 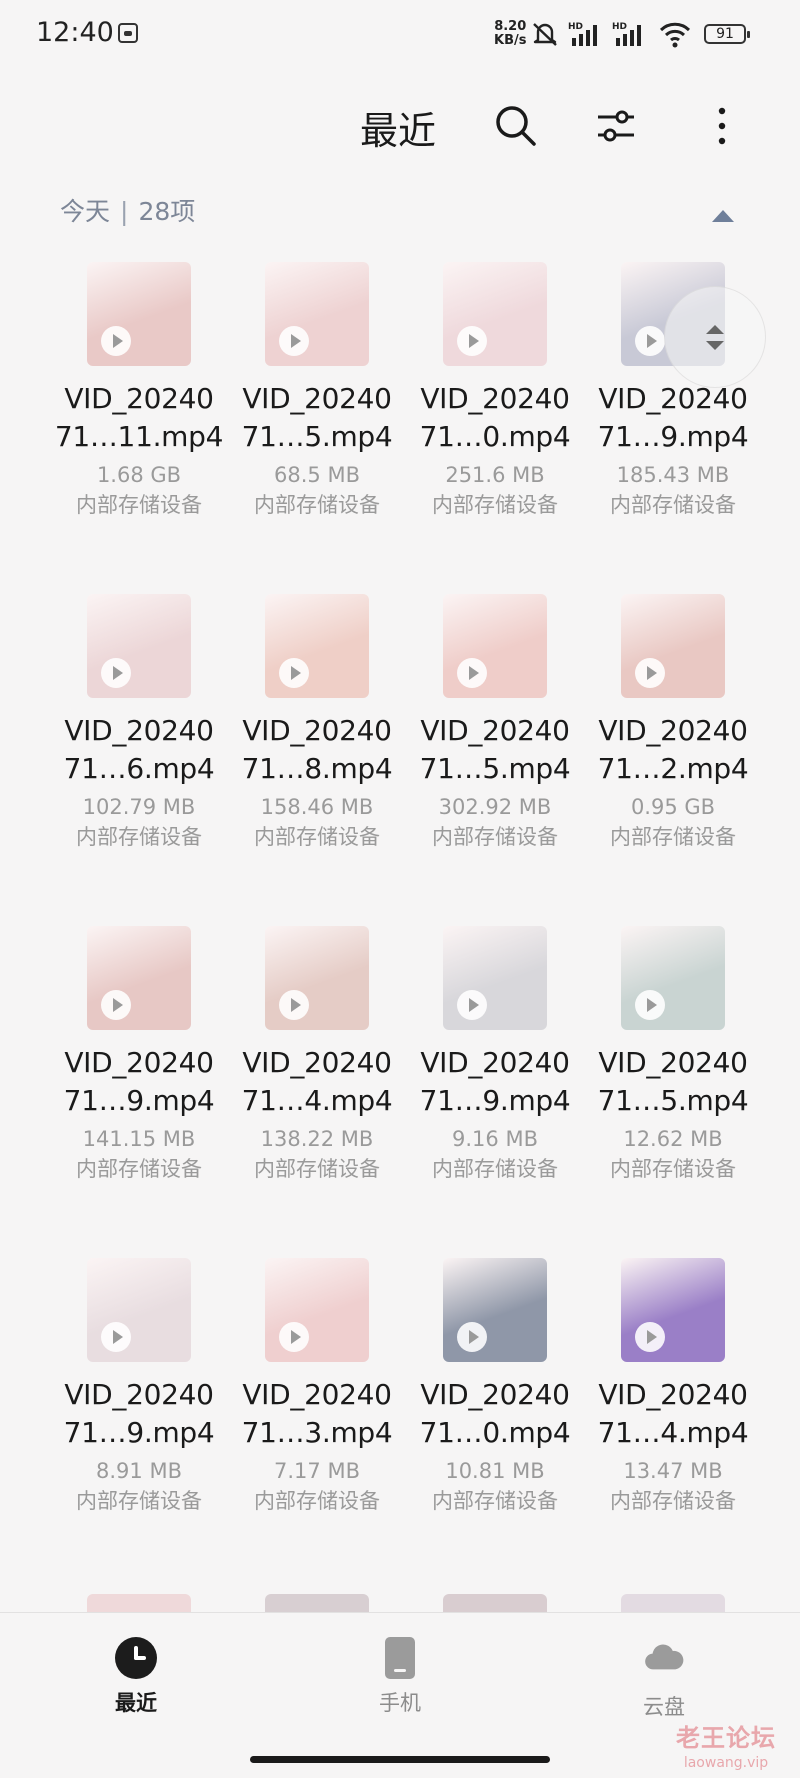 I want to click on file-name-line2: 71…11.mp4, so click(x=139, y=436).